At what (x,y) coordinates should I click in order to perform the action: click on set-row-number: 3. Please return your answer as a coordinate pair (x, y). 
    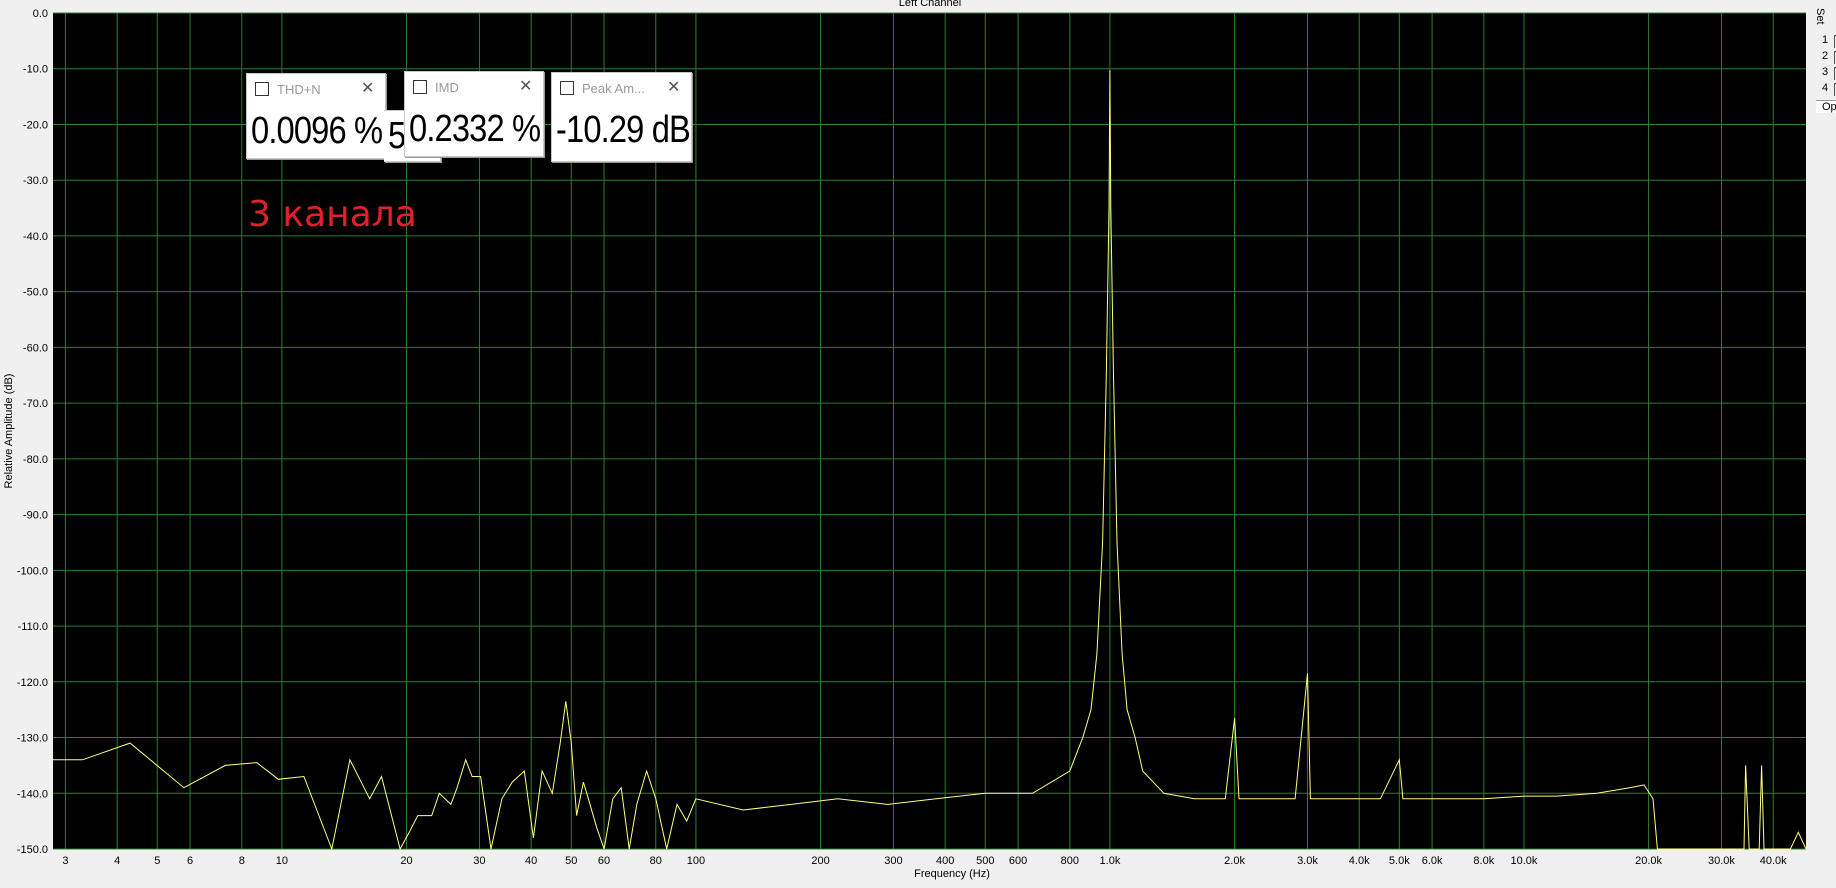
    Looking at the image, I should click on (1825, 72).